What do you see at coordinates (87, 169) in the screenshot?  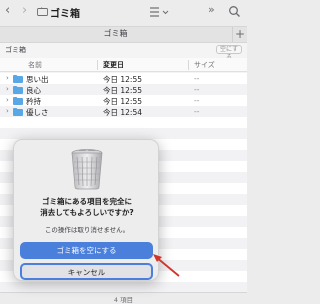 I see `trash-icon` at bounding box center [87, 169].